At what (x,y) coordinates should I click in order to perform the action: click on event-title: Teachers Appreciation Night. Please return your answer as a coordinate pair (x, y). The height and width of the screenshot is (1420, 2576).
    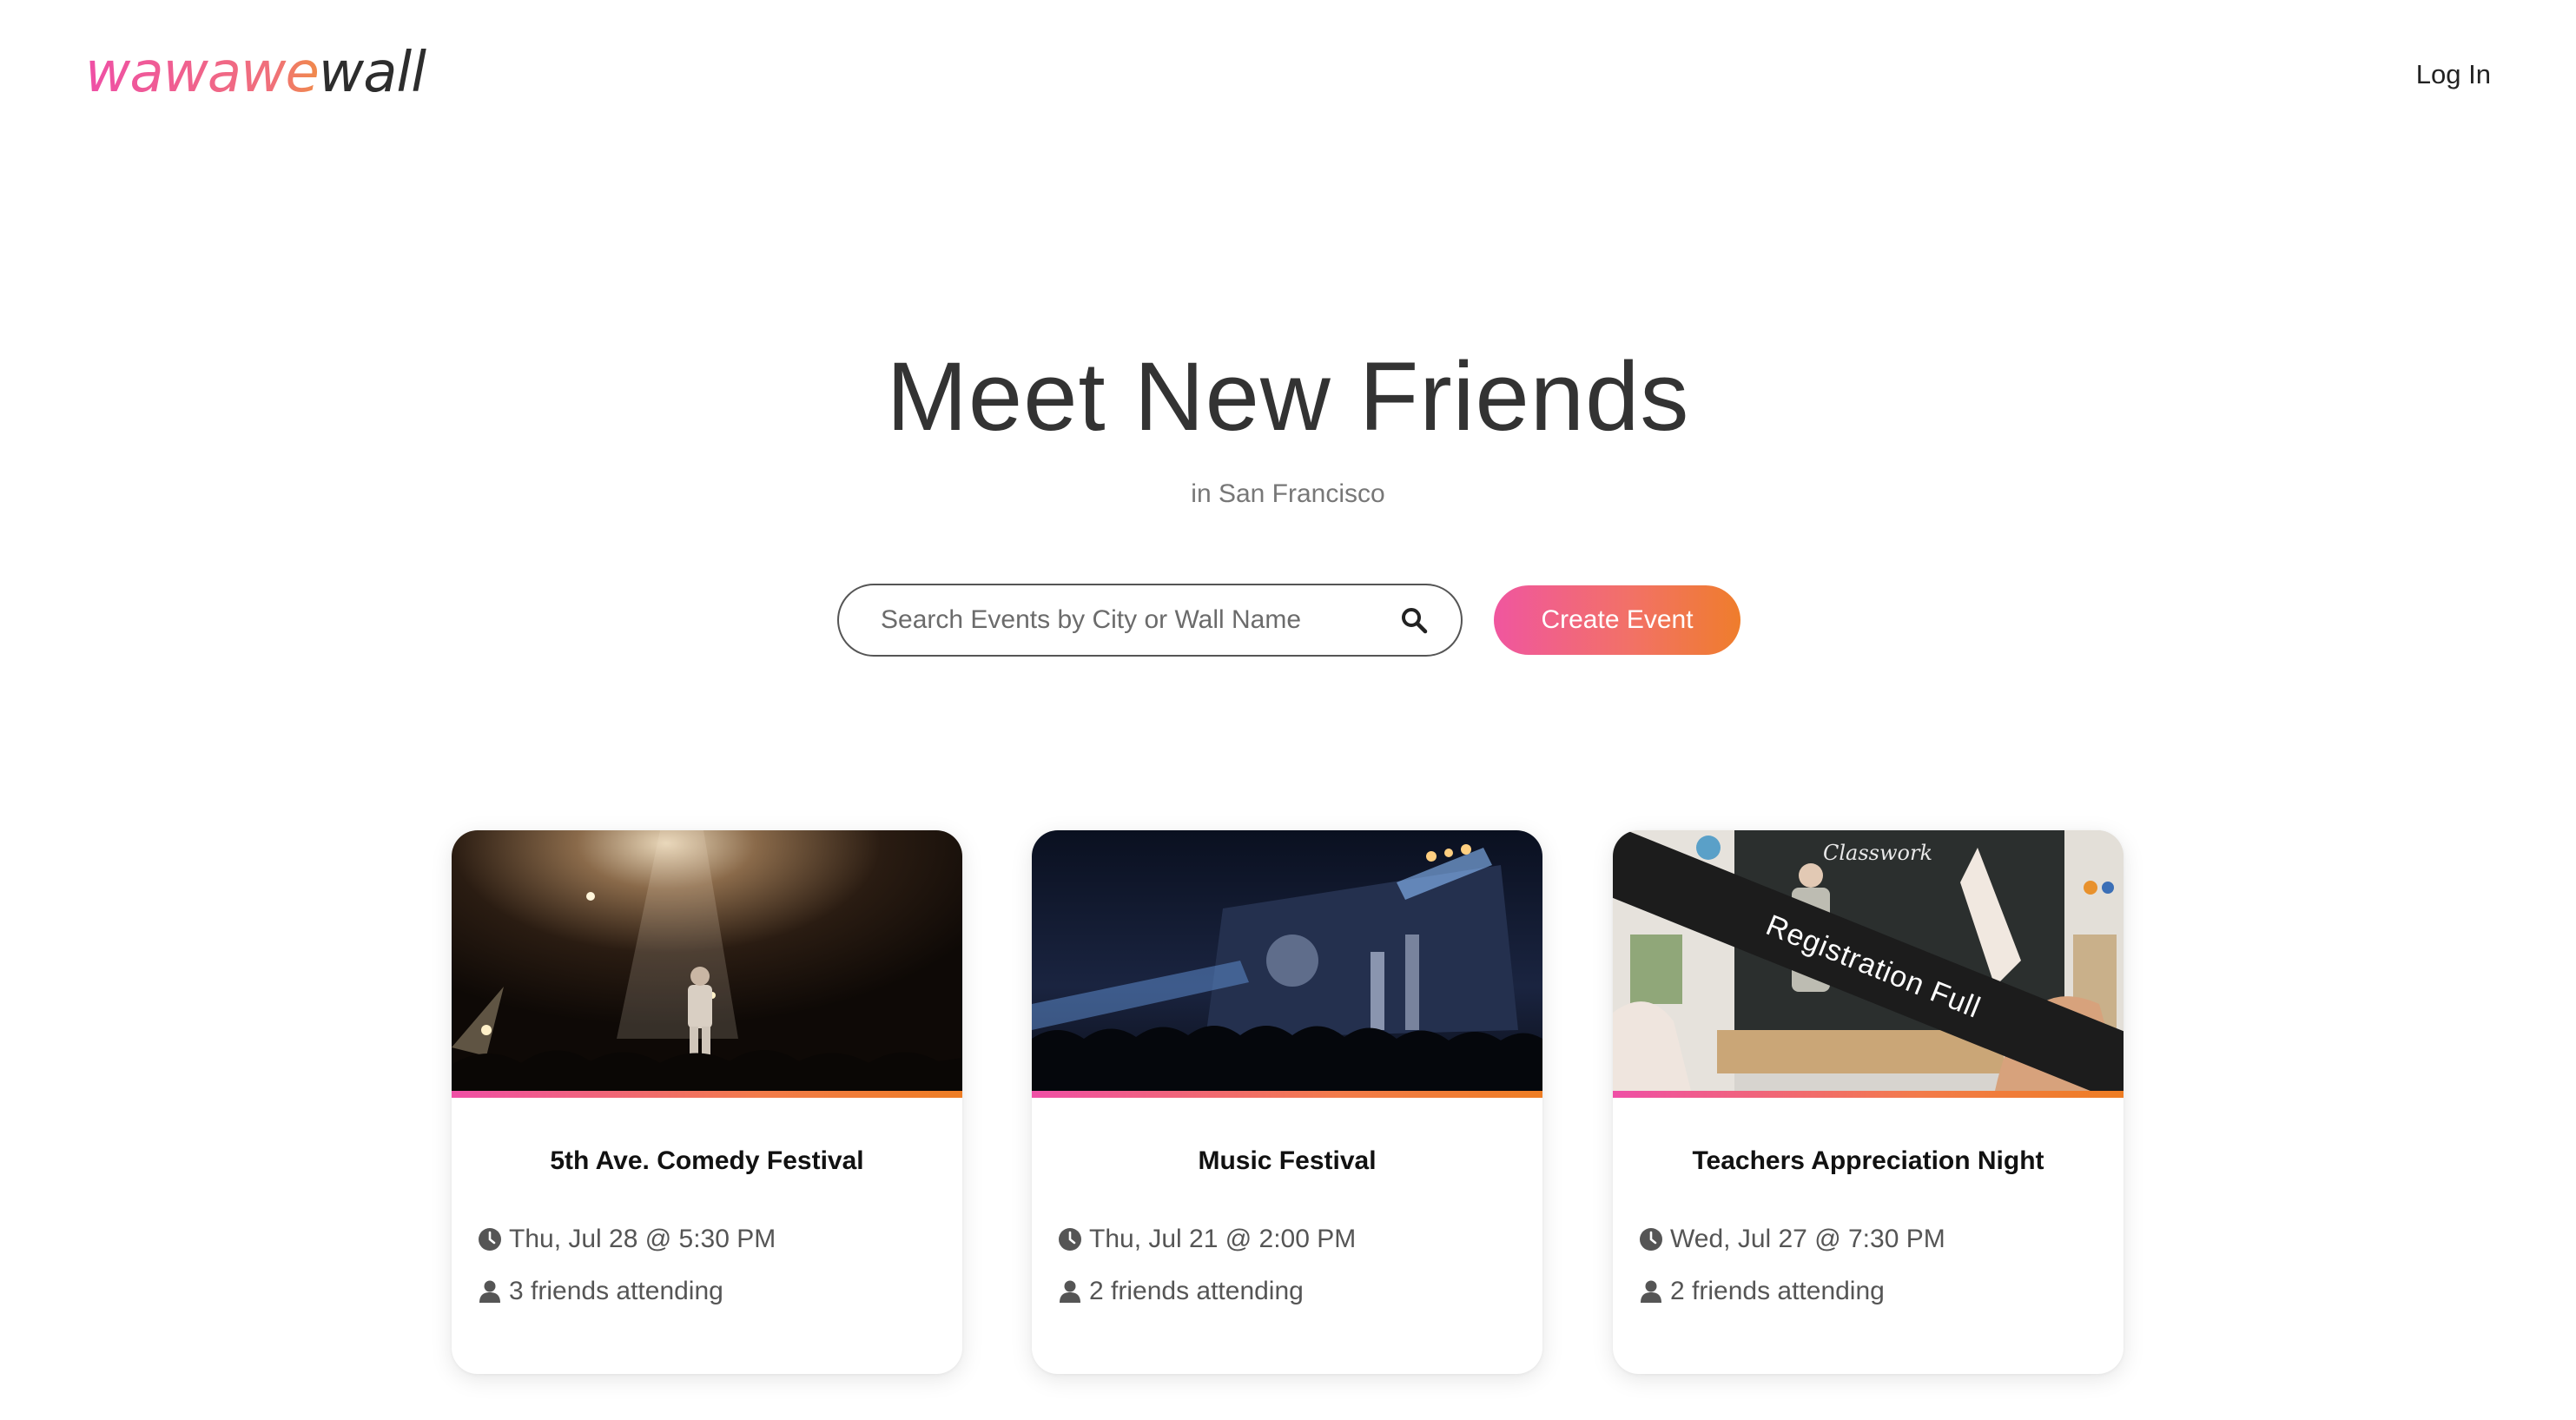
    Looking at the image, I should click on (1868, 1160).